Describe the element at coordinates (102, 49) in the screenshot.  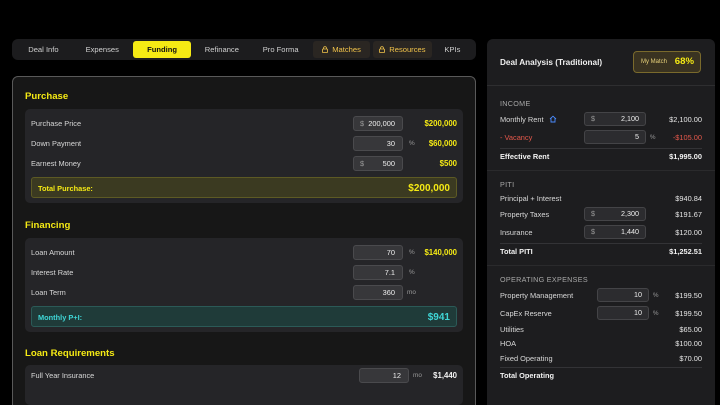
I see `tab-expenses: Expenses` at that location.